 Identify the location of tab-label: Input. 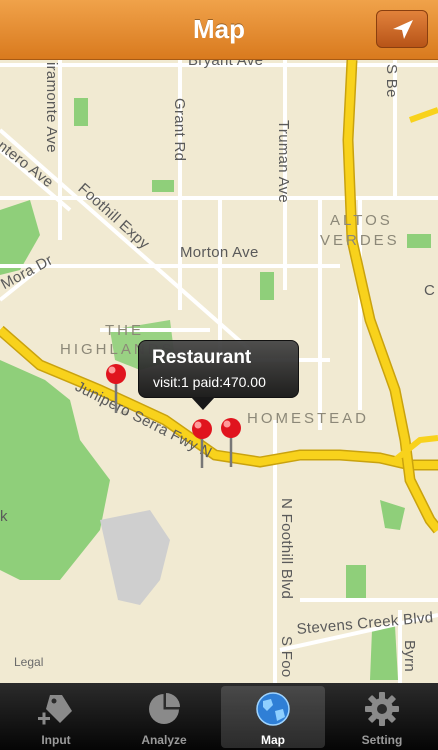
(56, 740).